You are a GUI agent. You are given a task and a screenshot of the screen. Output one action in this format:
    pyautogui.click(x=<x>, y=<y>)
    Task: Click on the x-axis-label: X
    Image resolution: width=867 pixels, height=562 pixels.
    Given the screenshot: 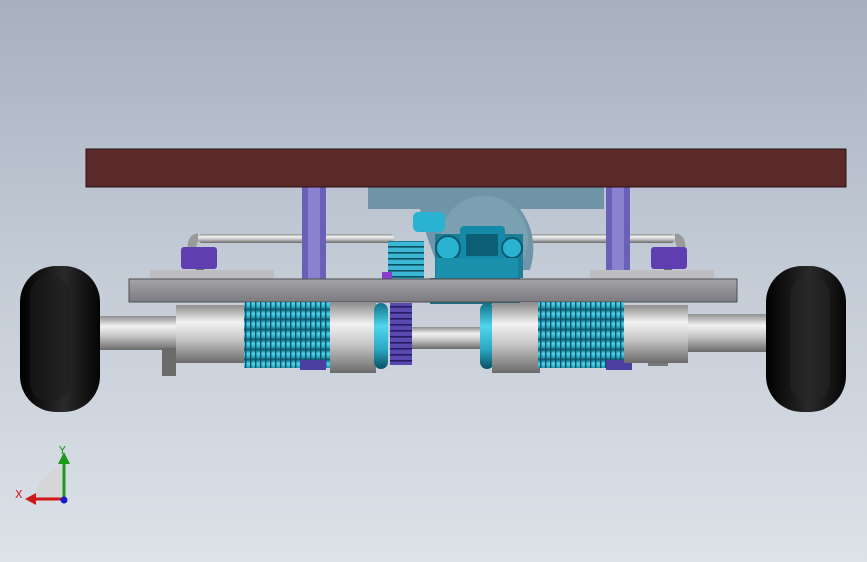 What is the action you would take?
    pyautogui.click(x=19, y=494)
    